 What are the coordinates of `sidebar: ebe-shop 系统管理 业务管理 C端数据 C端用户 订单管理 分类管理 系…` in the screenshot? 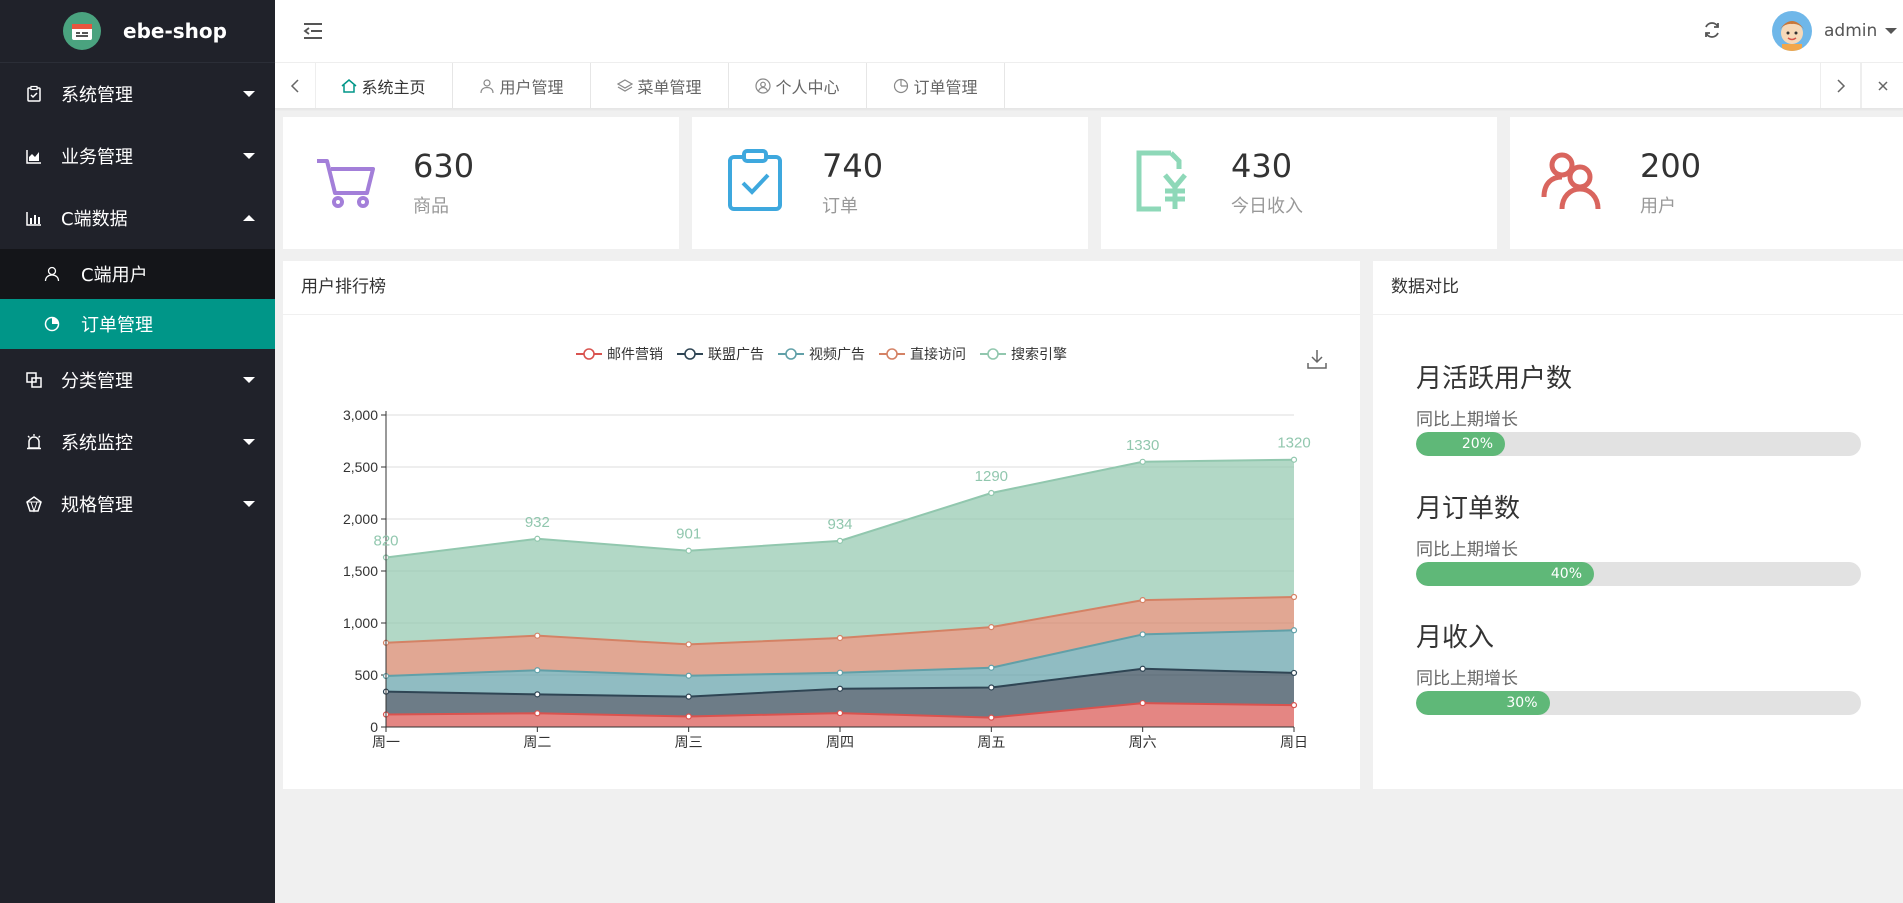 It's located at (137, 451).